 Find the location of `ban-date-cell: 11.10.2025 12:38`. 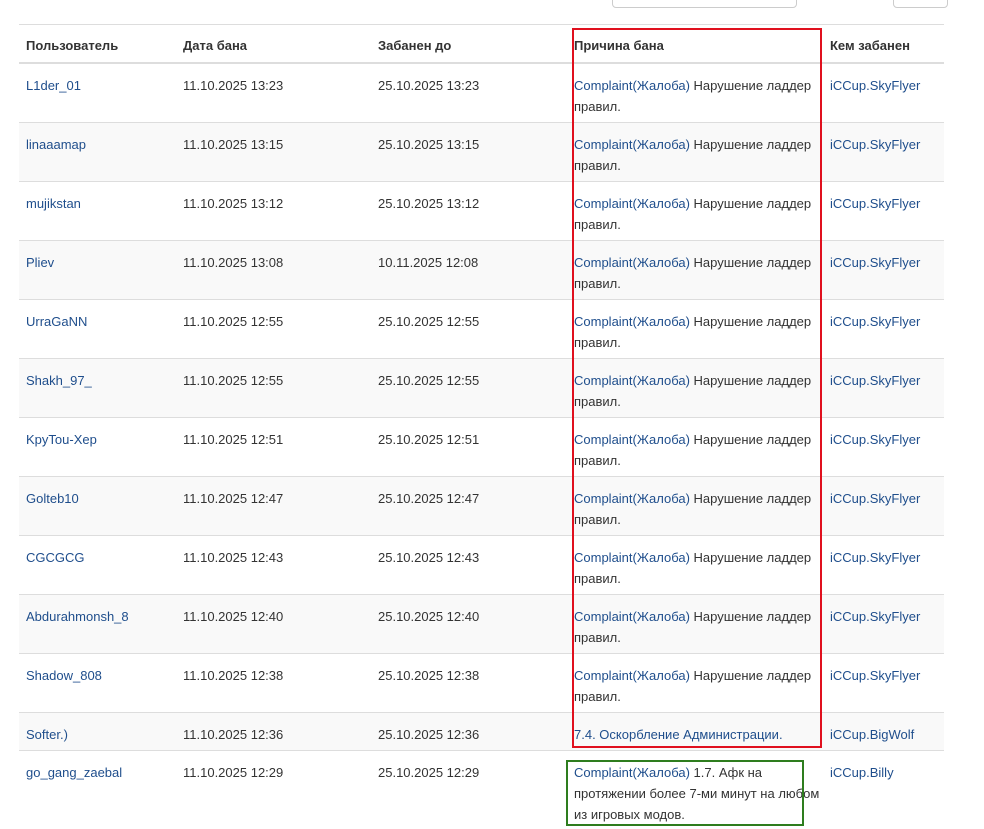

ban-date-cell: 11.10.2025 12:38 is located at coordinates (233, 675).